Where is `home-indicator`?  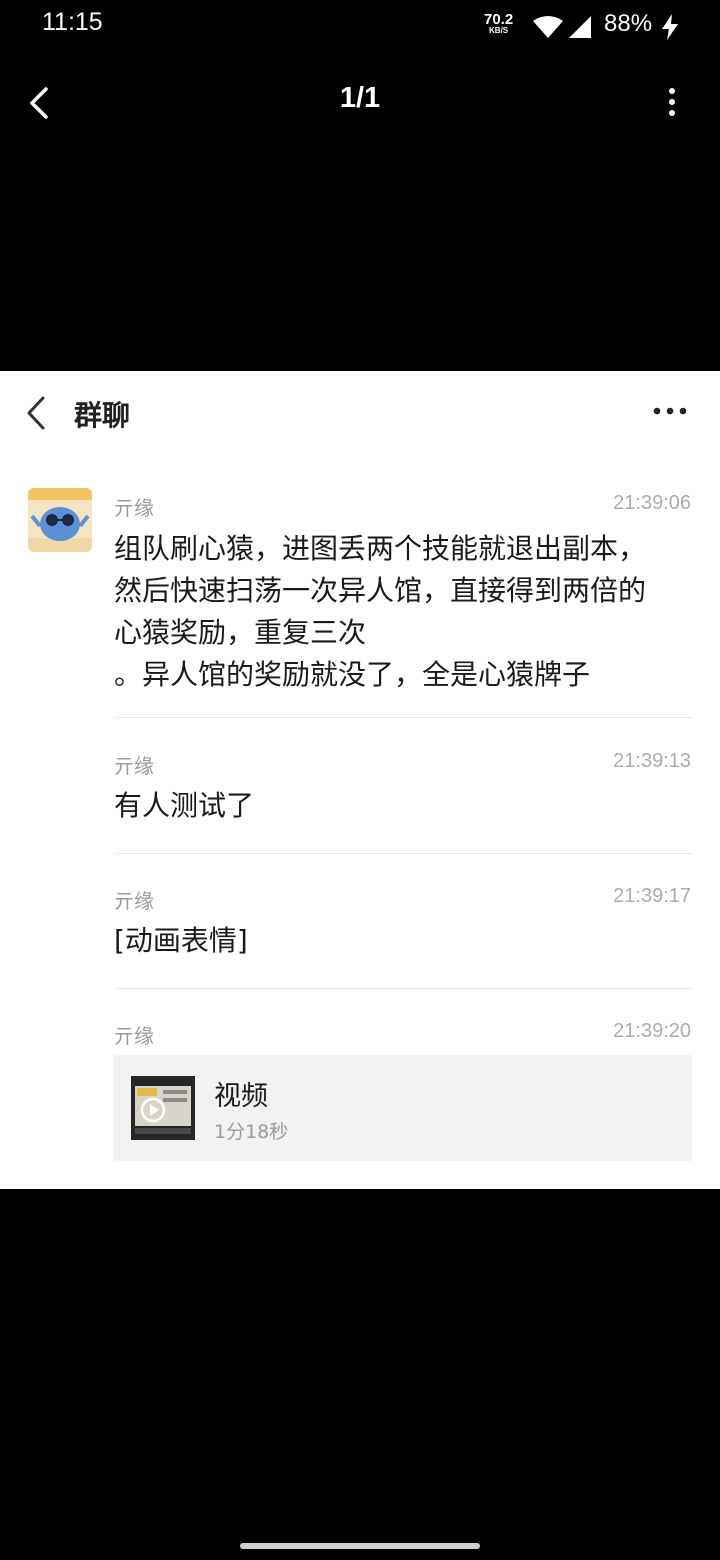 home-indicator is located at coordinates (360, 1546).